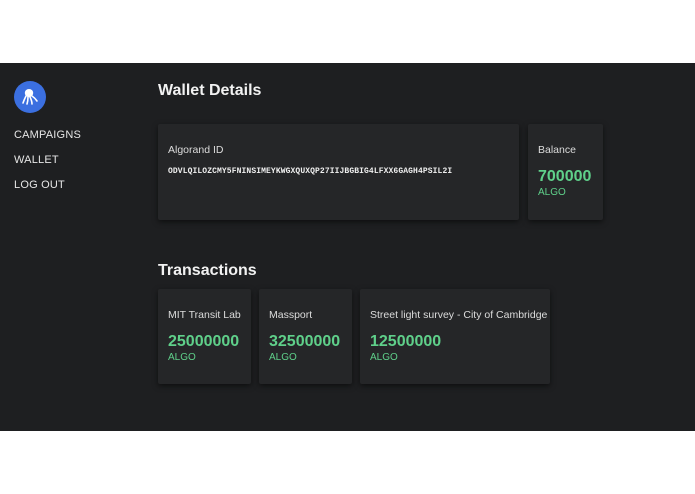  What do you see at coordinates (557, 150) in the screenshot?
I see `balance-label: Balance` at bounding box center [557, 150].